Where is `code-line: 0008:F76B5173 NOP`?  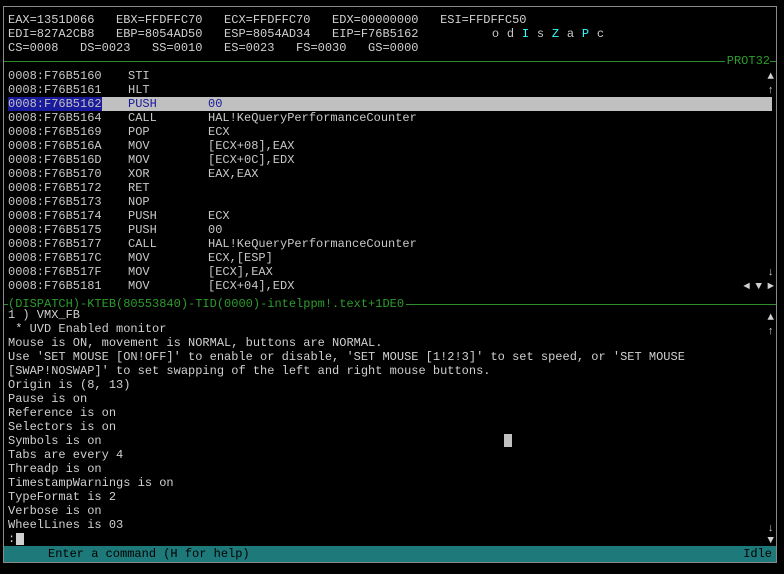 code-line: 0008:F76B5173 NOP is located at coordinates (390, 202).